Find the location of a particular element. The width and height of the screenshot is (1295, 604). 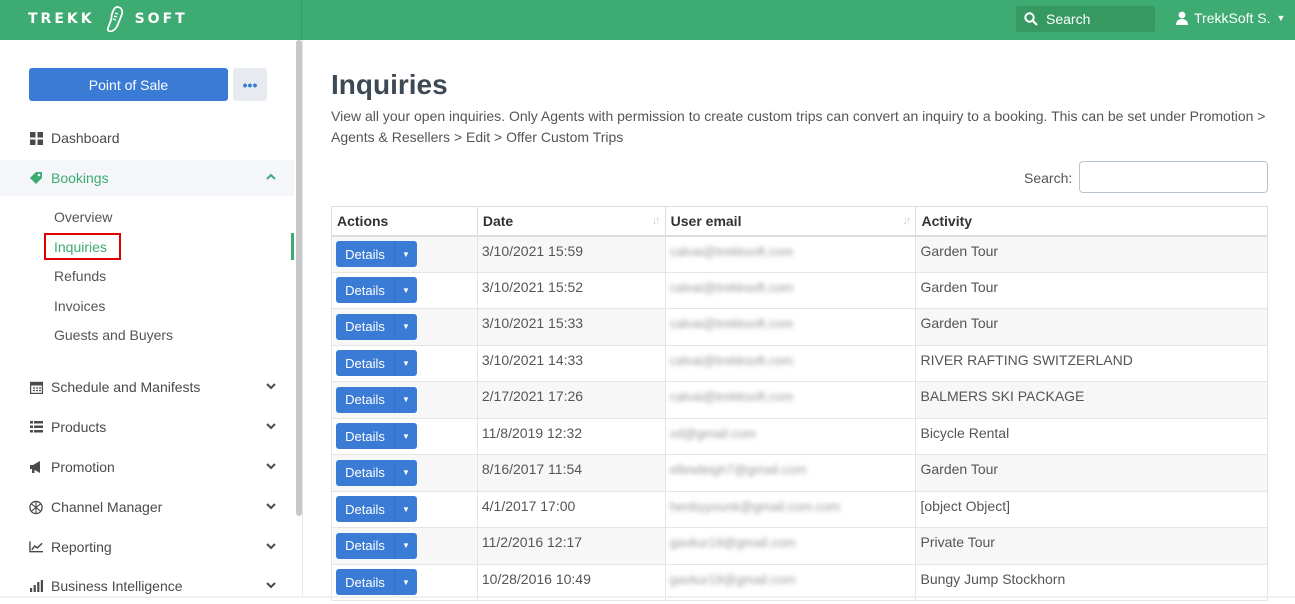

date-cell: 11/2/2016 12:17 is located at coordinates (571, 546).